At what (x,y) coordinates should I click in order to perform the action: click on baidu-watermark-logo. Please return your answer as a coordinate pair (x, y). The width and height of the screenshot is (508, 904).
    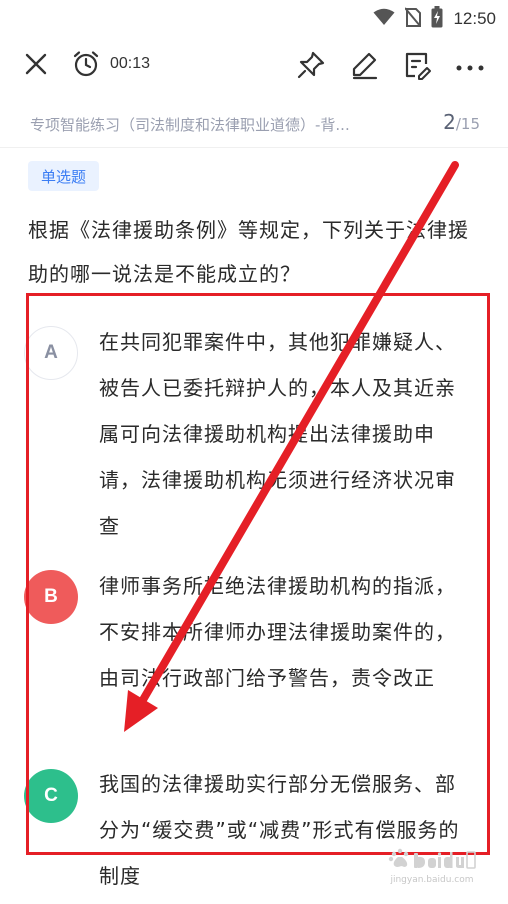
    Looking at the image, I should click on (432, 861).